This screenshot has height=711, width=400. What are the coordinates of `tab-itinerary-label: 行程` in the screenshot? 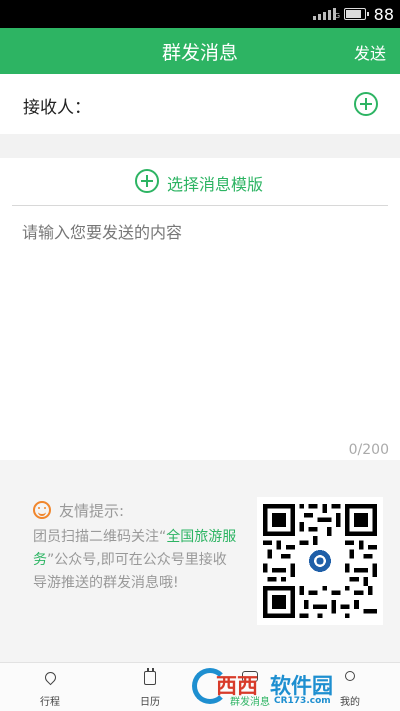 It's located at (50, 702).